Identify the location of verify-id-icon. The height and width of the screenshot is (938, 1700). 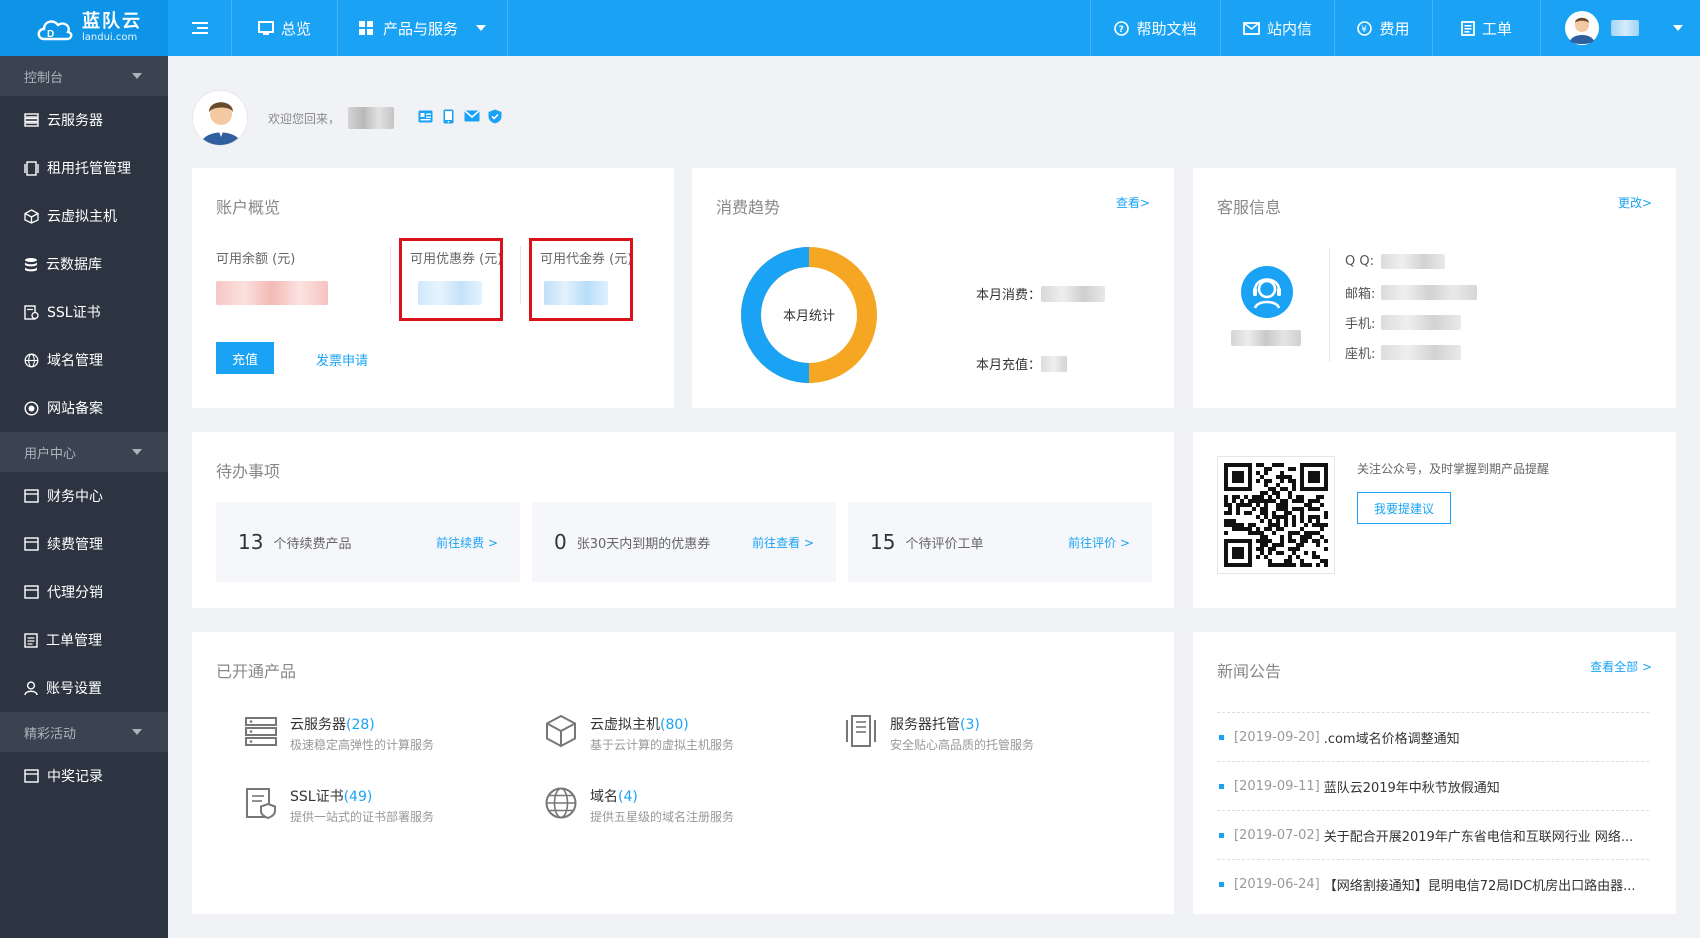
(425, 118).